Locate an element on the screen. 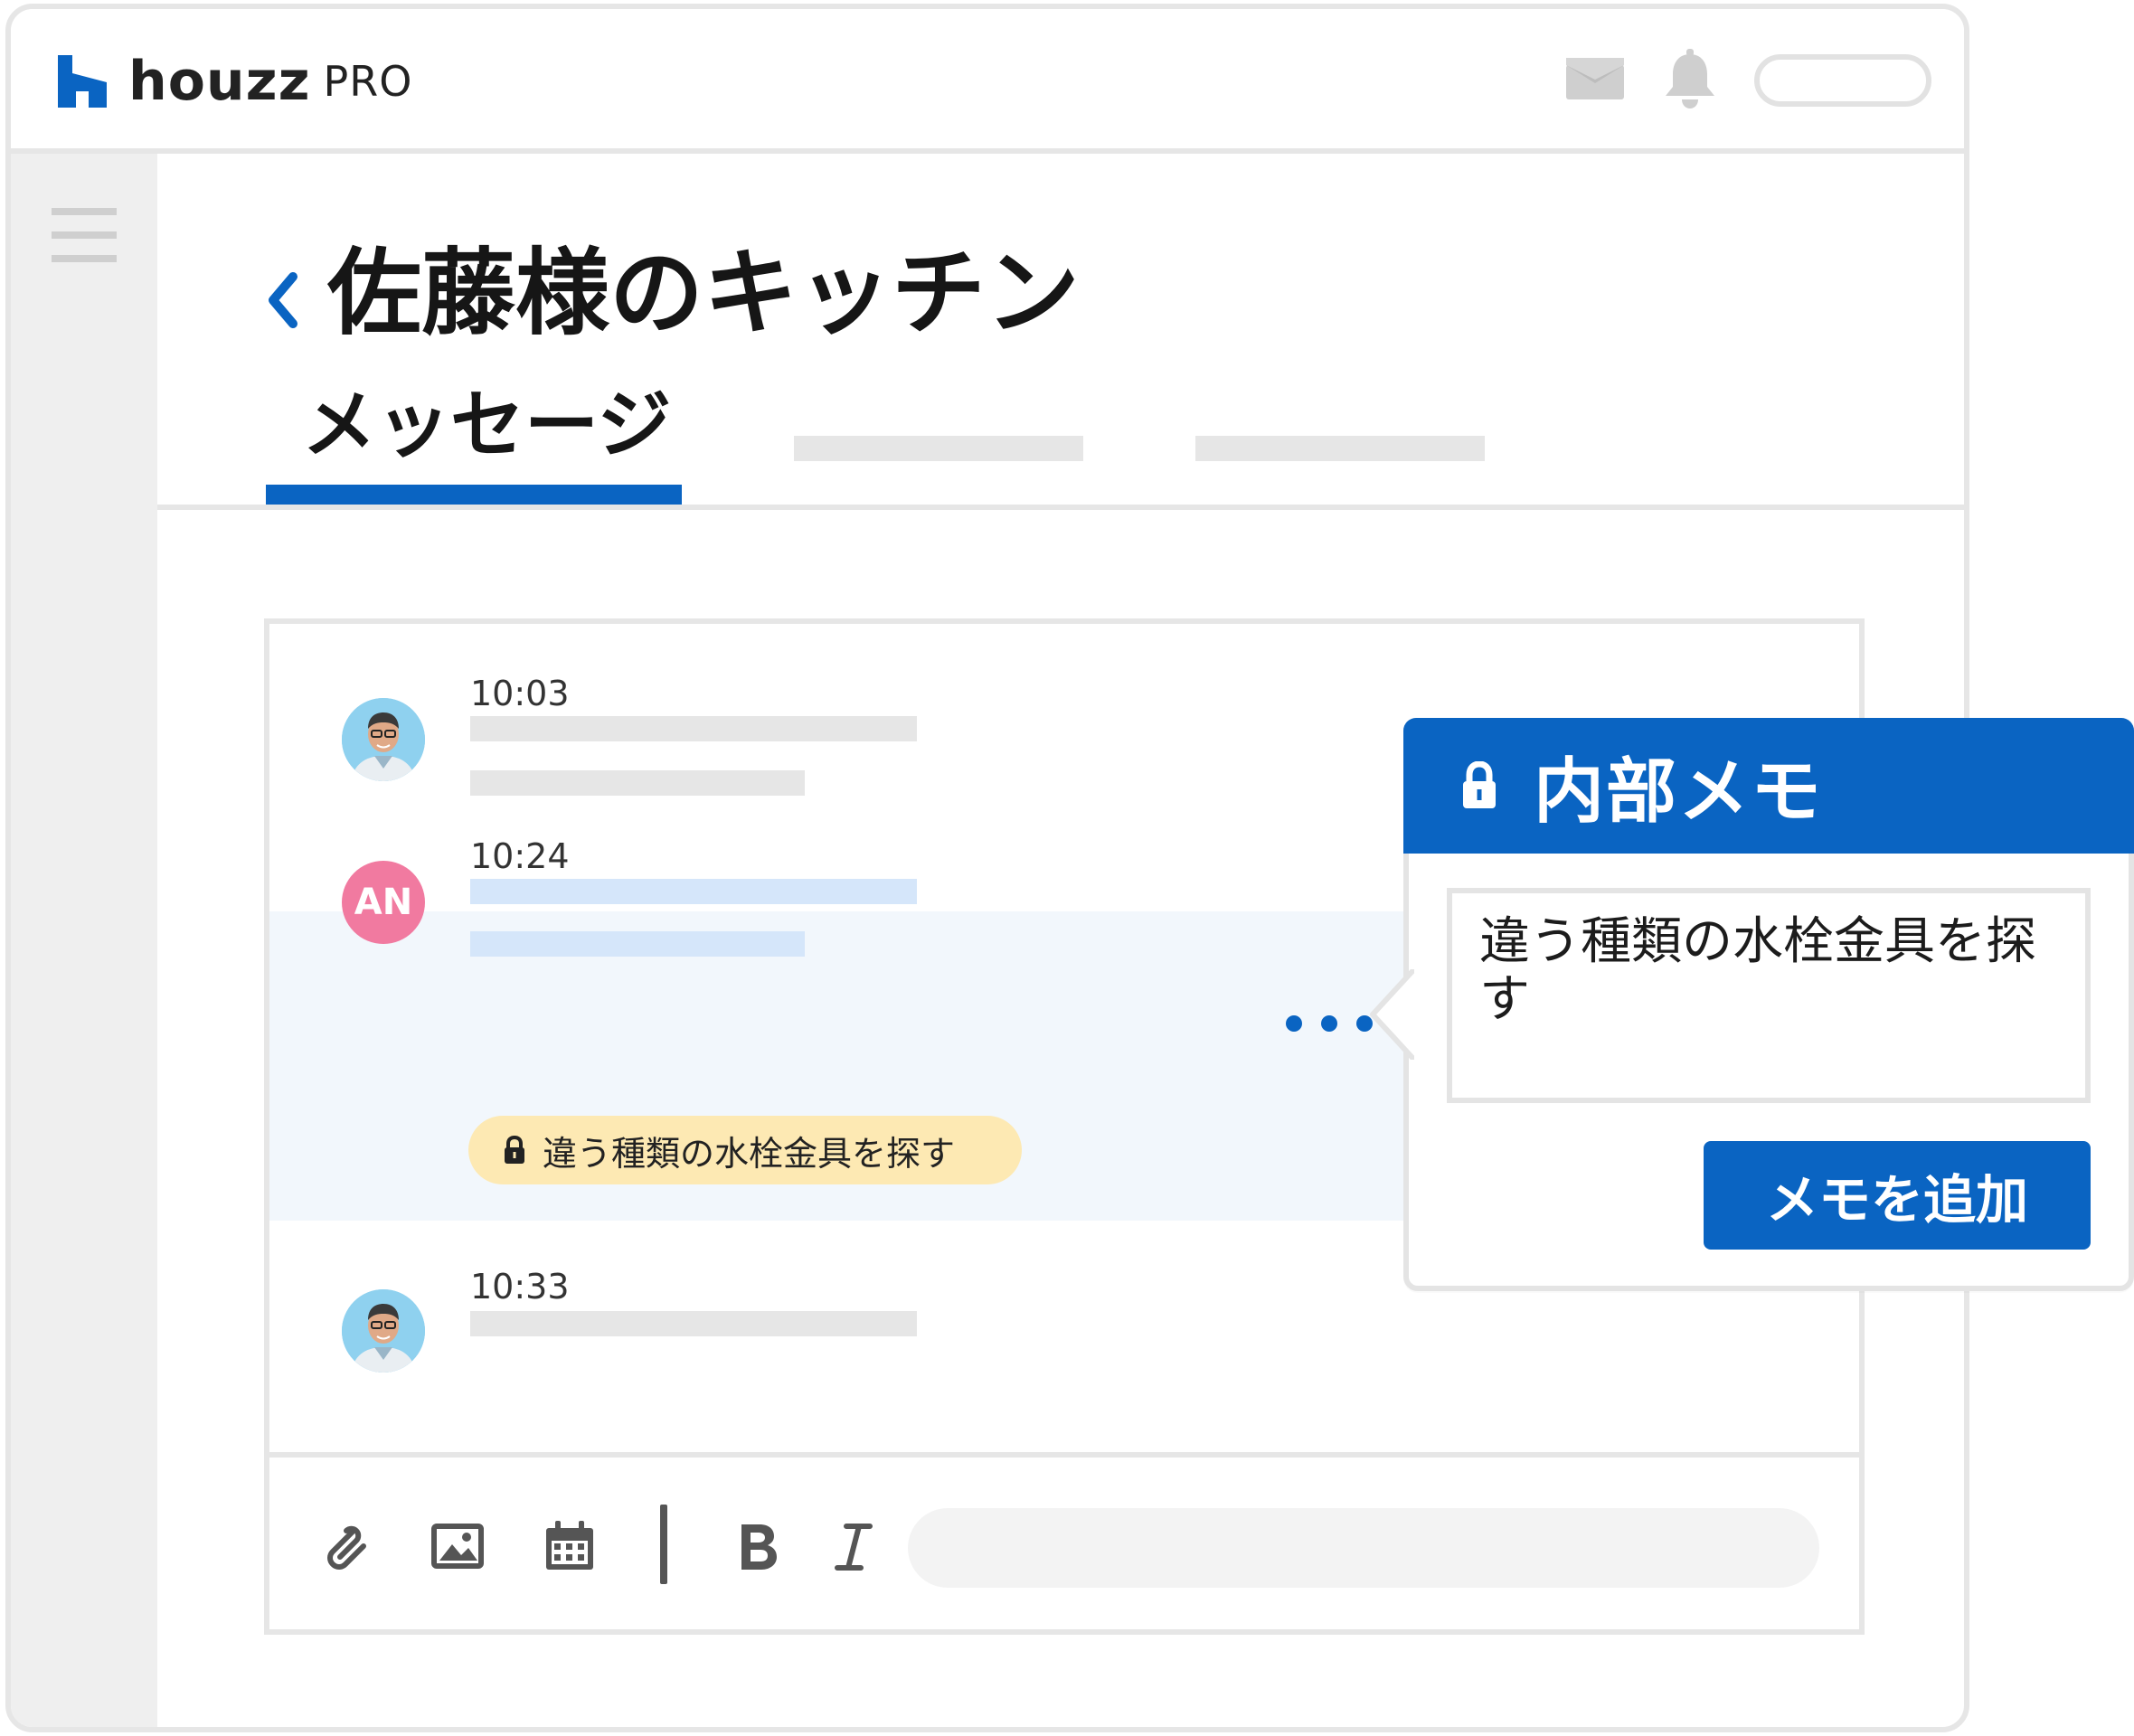 Image resolution: width=2134 pixels, height=1736 pixels. back-chevron-icon is located at coordinates (282, 300).